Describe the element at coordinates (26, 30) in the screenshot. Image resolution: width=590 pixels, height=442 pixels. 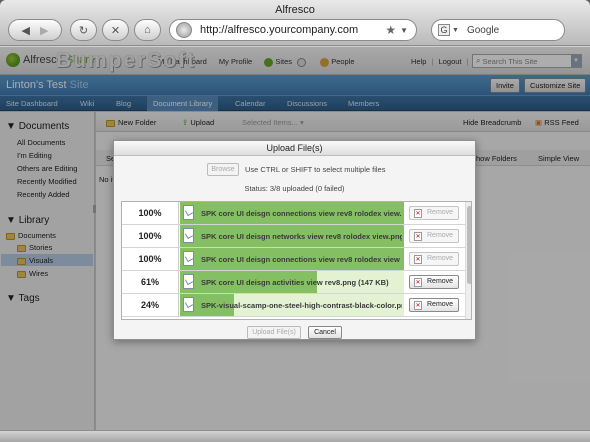
I see `back-icon: ◀` at that location.